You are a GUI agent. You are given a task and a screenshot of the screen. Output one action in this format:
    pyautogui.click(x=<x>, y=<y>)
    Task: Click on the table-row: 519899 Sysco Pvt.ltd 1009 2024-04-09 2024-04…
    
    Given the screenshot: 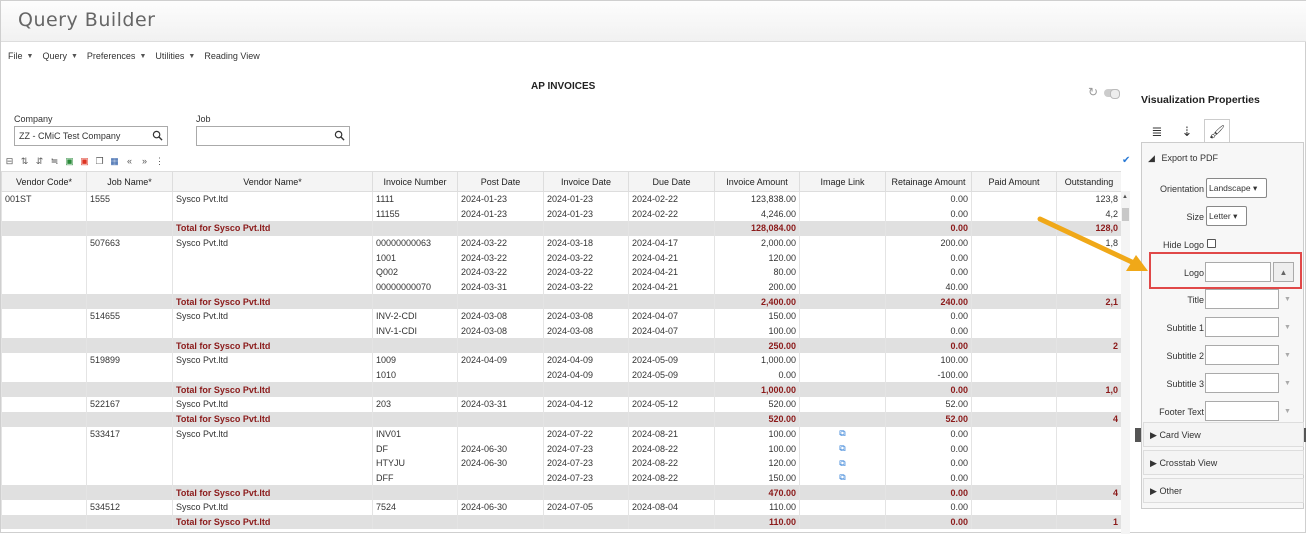 What is the action you would take?
    pyautogui.click(x=561, y=360)
    